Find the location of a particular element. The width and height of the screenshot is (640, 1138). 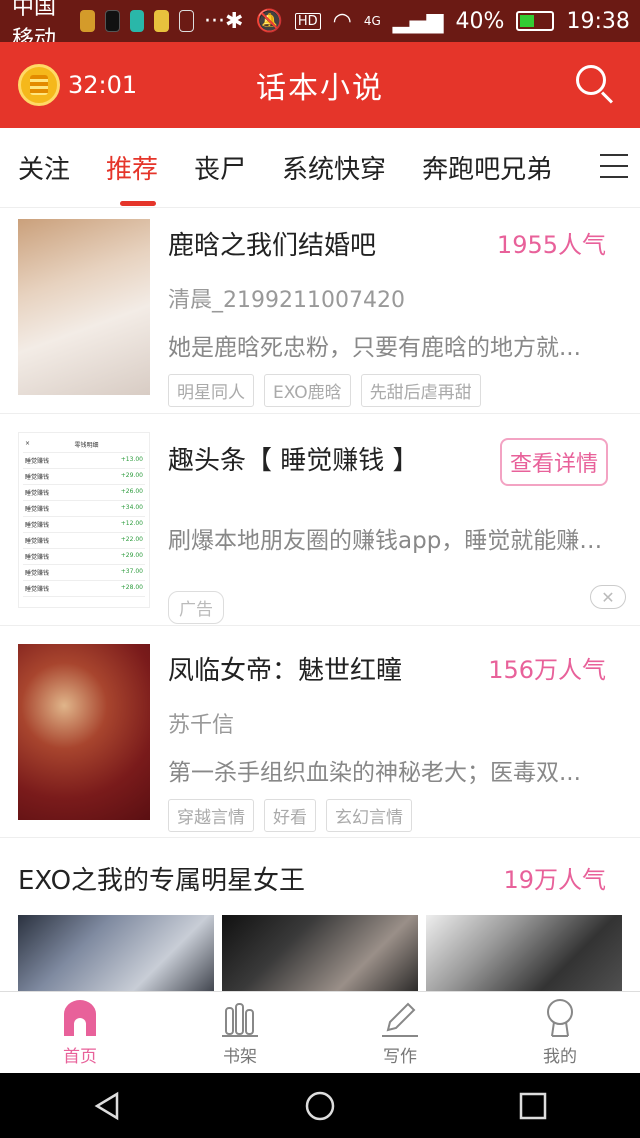

nav-label: 书架 is located at coordinates (240, 1057).